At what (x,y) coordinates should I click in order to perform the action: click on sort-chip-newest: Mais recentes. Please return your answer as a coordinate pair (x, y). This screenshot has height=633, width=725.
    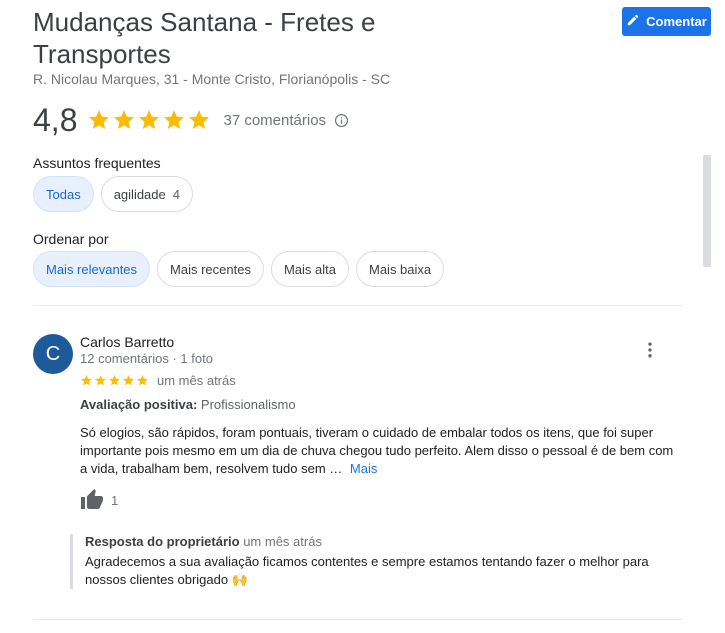
    Looking at the image, I should click on (210, 269).